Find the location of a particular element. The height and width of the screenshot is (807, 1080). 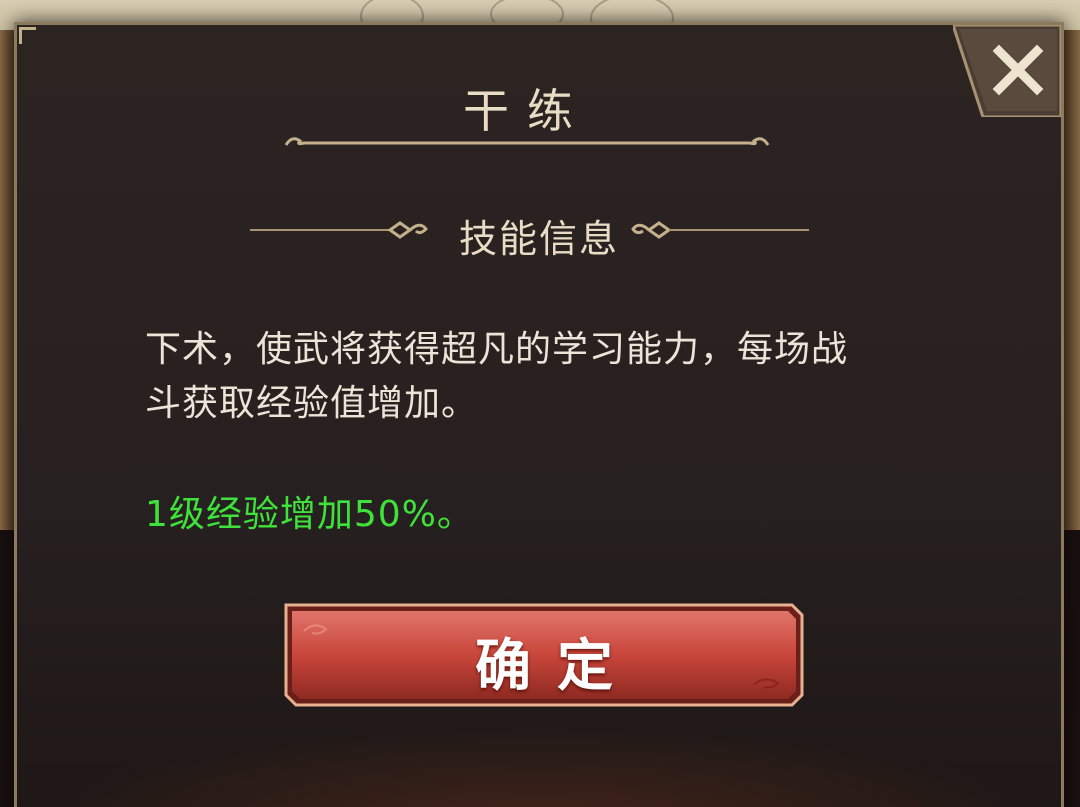

bottom-glow is located at coordinates (539, 766).